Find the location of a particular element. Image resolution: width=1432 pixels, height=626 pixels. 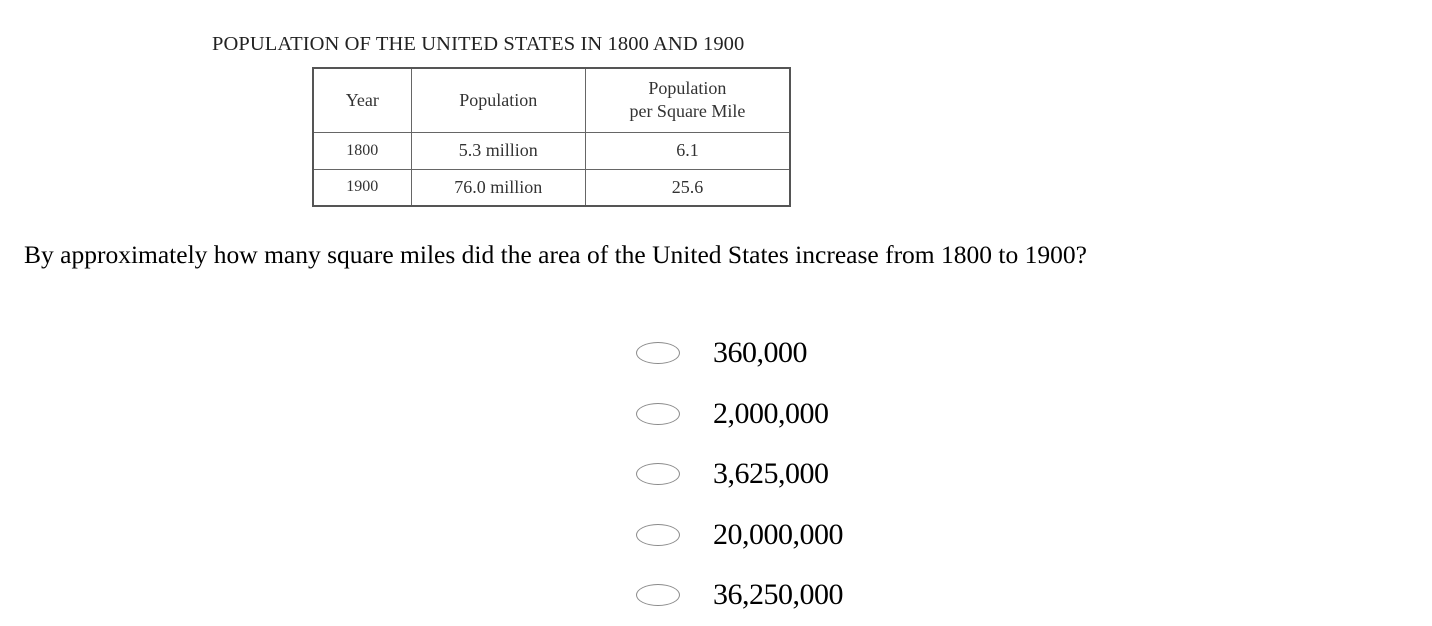

cell-density: 25.6 is located at coordinates (687, 187).